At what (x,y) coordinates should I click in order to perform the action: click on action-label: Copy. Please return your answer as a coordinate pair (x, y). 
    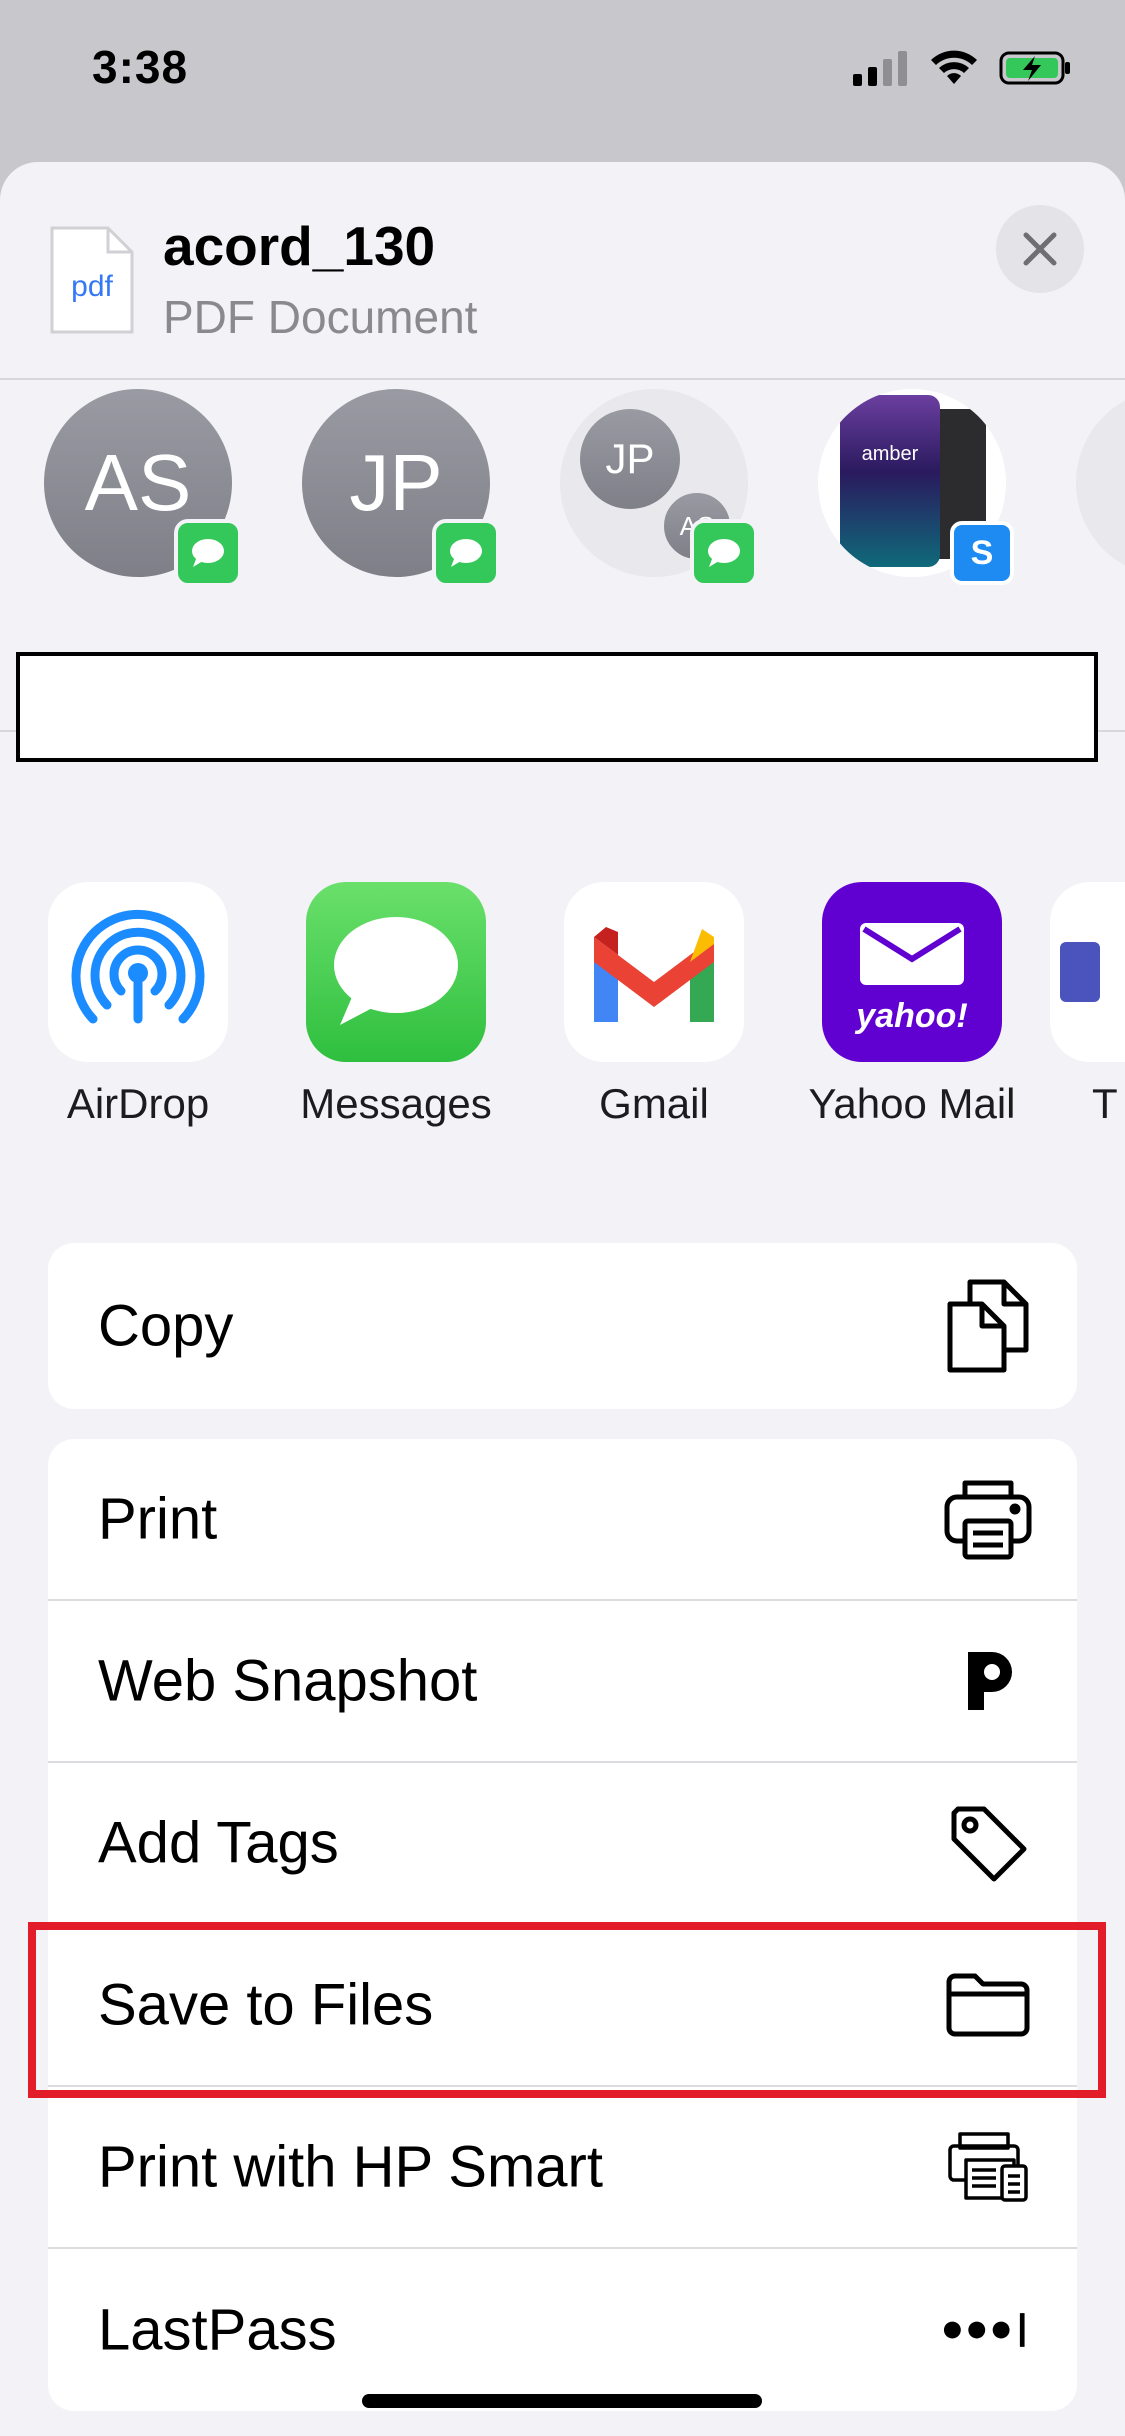
    Looking at the image, I should click on (166, 1326).